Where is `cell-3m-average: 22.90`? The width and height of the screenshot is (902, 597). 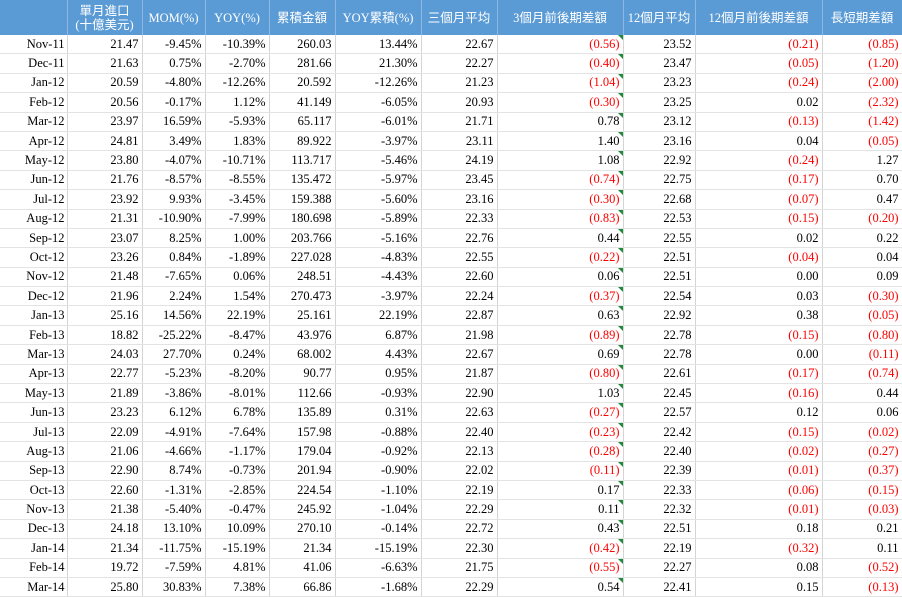 cell-3m-average: 22.90 is located at coordinates (459, 393).